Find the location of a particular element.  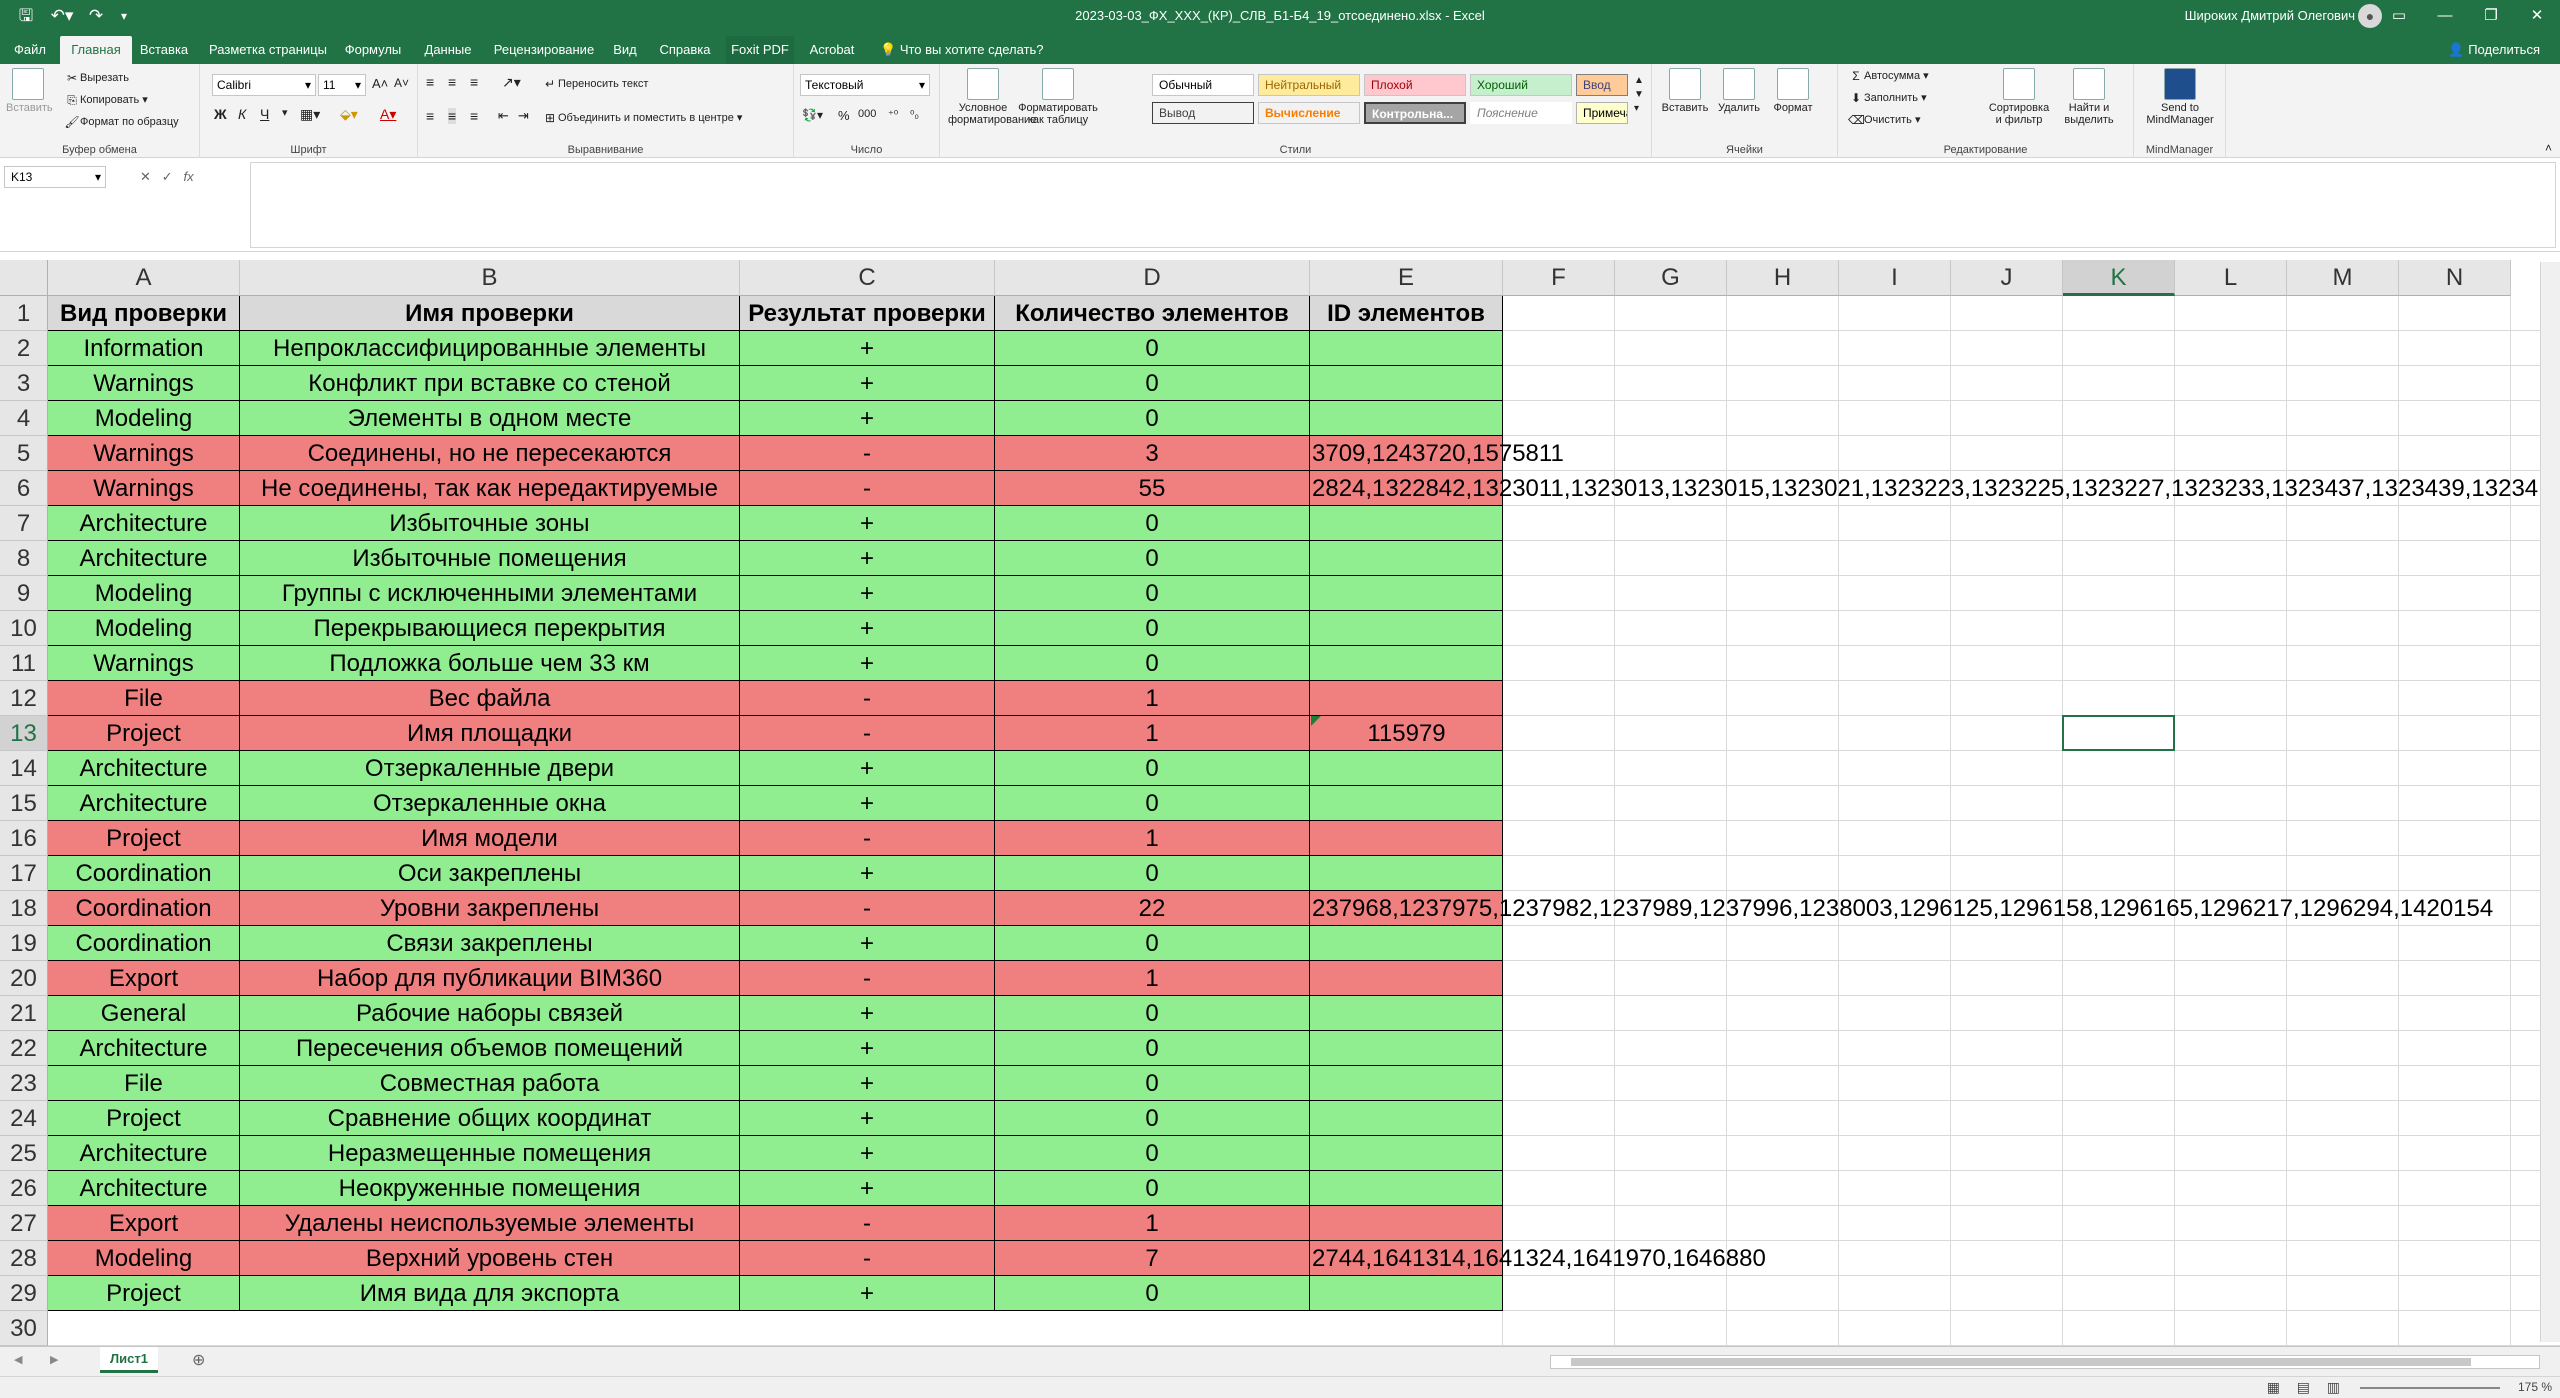

align-top-icon: ≡ is located at coordinates (430, 82).